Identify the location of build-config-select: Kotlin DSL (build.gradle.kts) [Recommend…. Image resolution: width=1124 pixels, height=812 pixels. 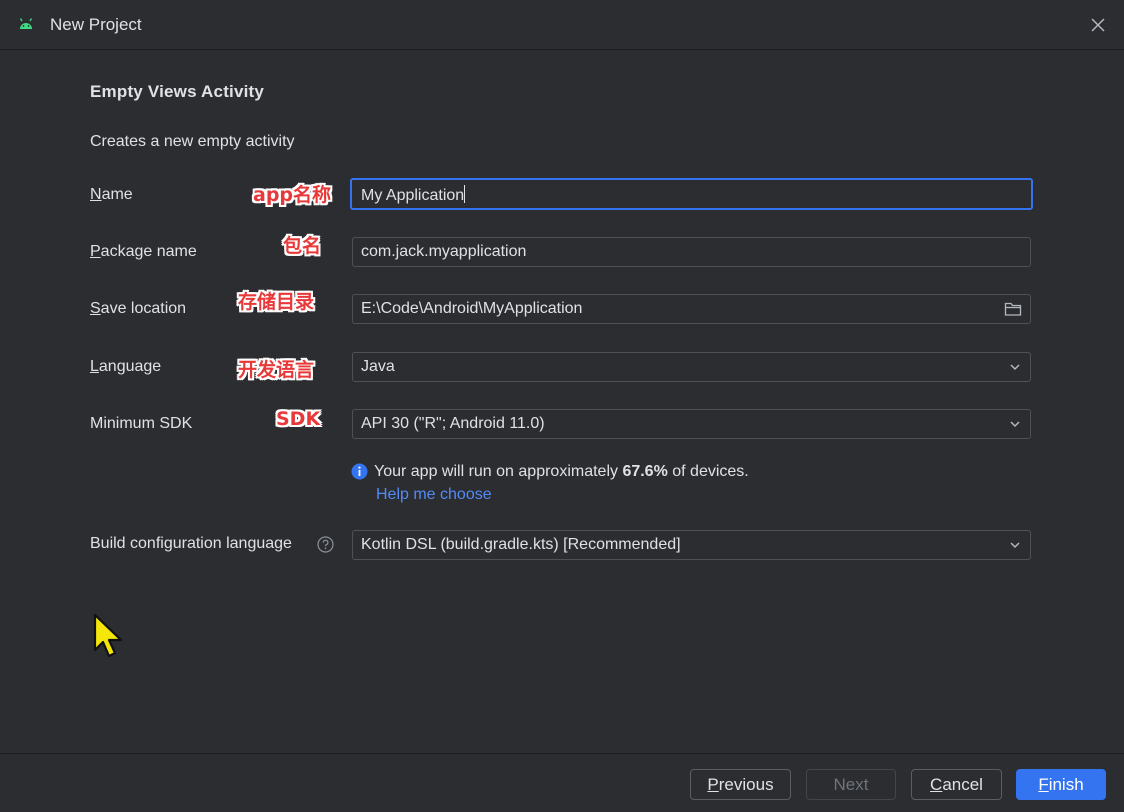
(691, 545).